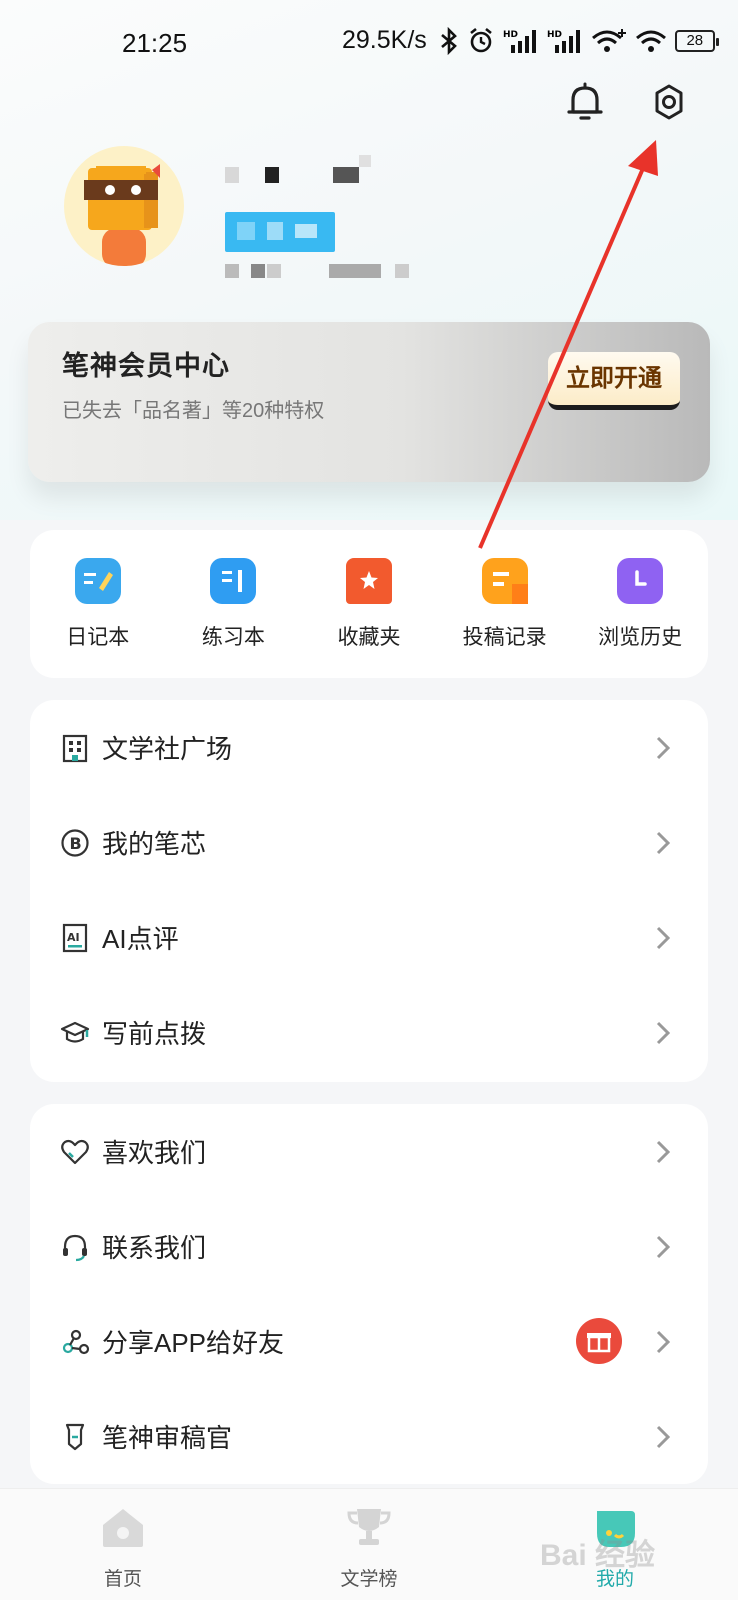 This screenshot has width=738, height=1600. Describe the element at coordinates (369, 1579) in the screenshot. I see `tab-label: 文学榜` at that location.